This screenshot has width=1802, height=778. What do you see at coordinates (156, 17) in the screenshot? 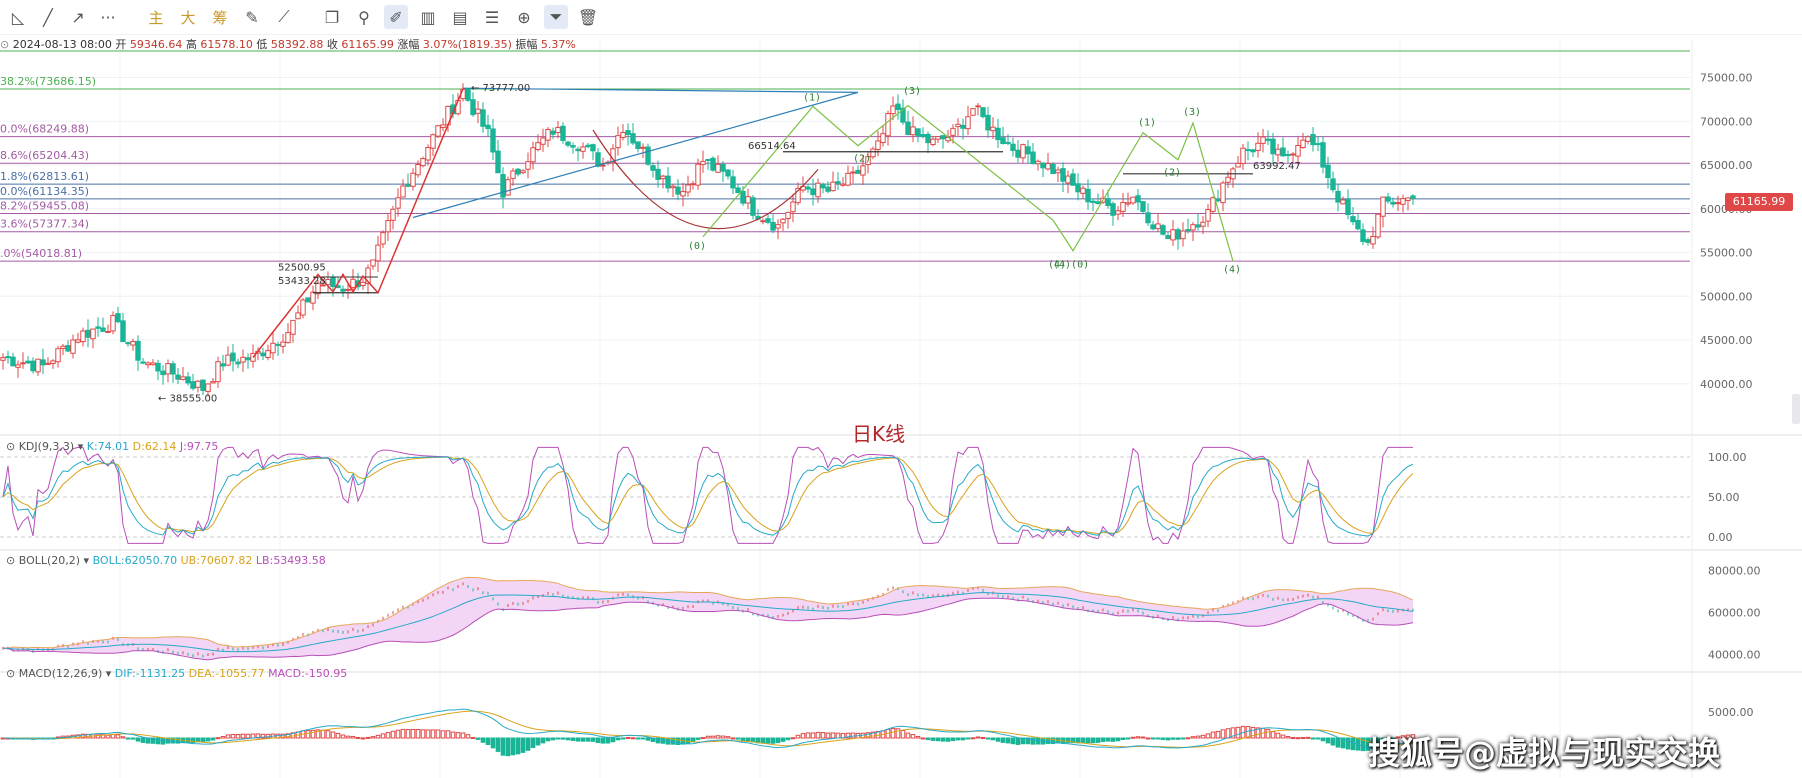
I see `main-indicator-button: 主` at bounding box center [156, 17].